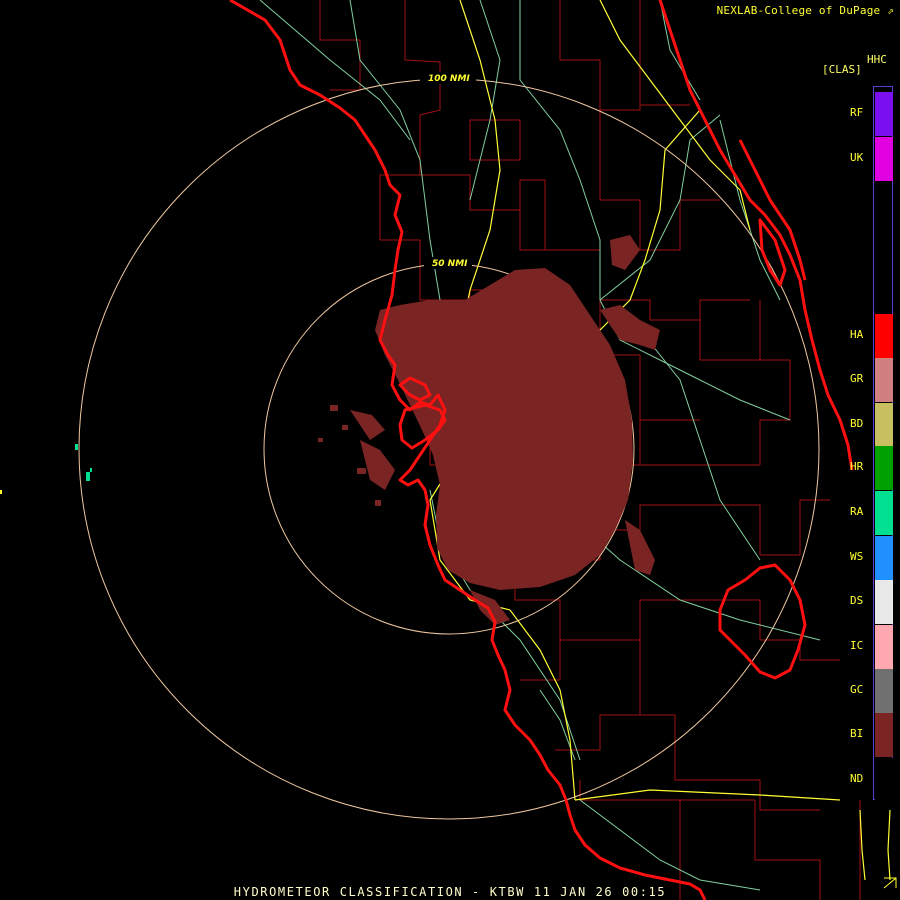 The width and height of the screenshot is (900, 900). What do you see at coordinates (857, 511) in the screenshot?
I see `legend-label-ra: RA` at bounding box center [857, 511].